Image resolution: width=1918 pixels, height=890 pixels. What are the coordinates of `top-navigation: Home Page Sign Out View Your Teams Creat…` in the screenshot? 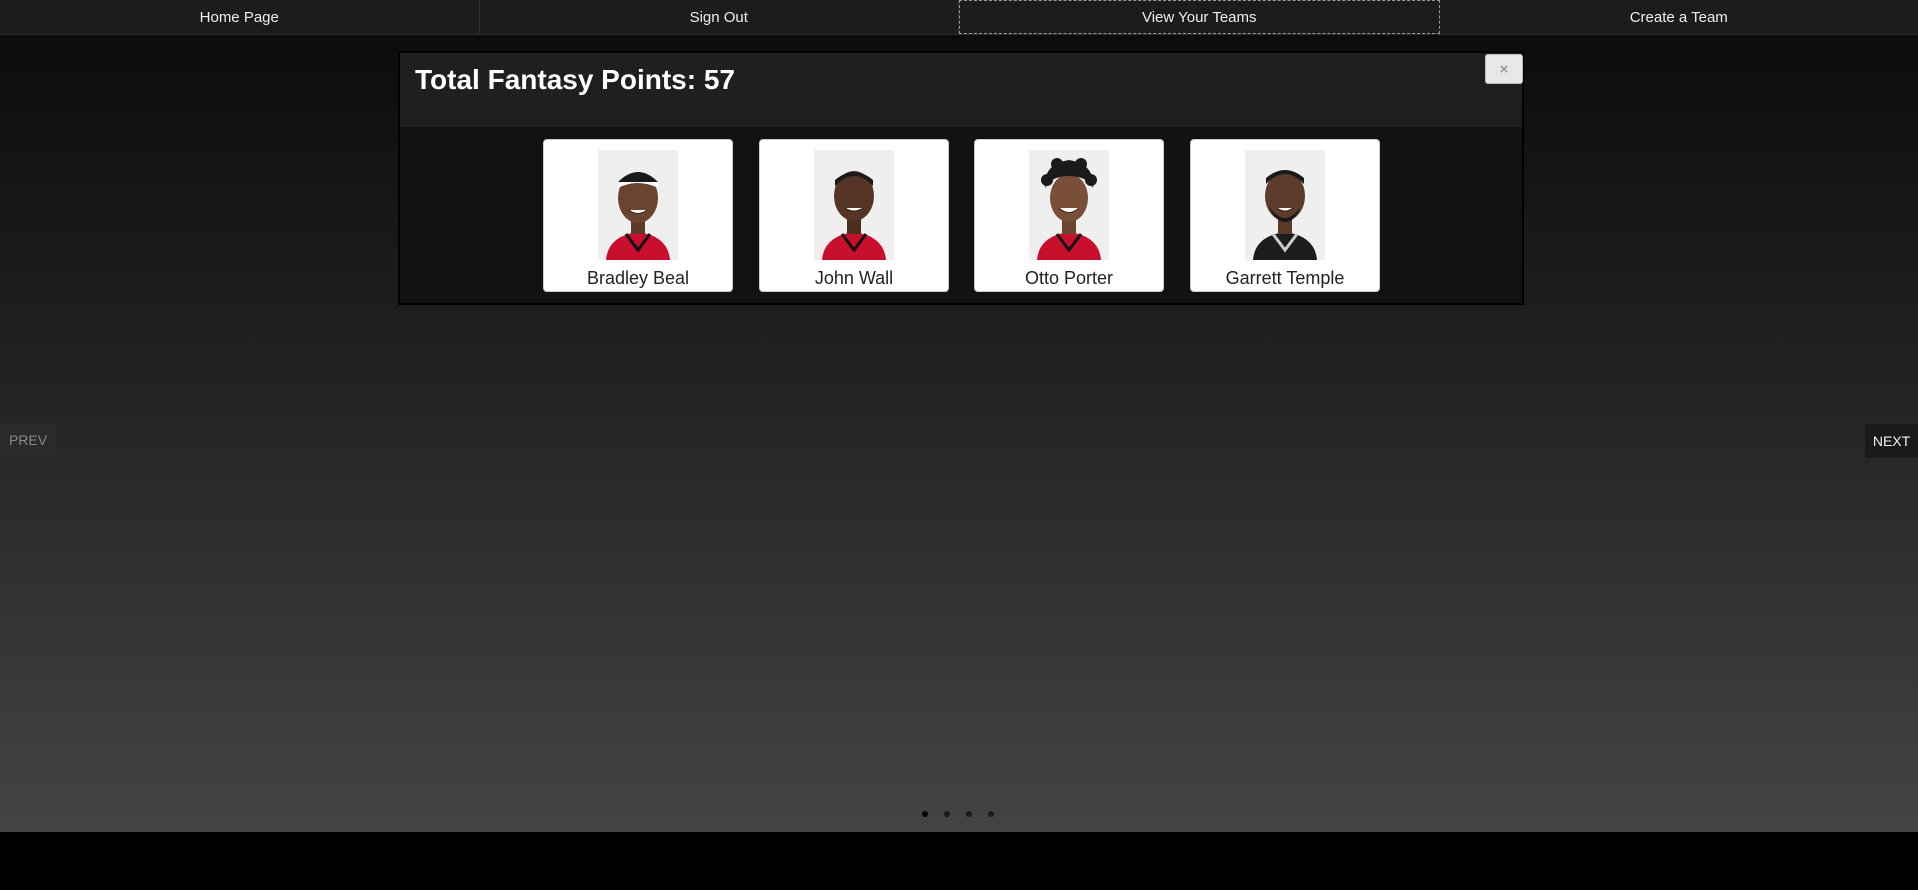 It's located at (959, 17).